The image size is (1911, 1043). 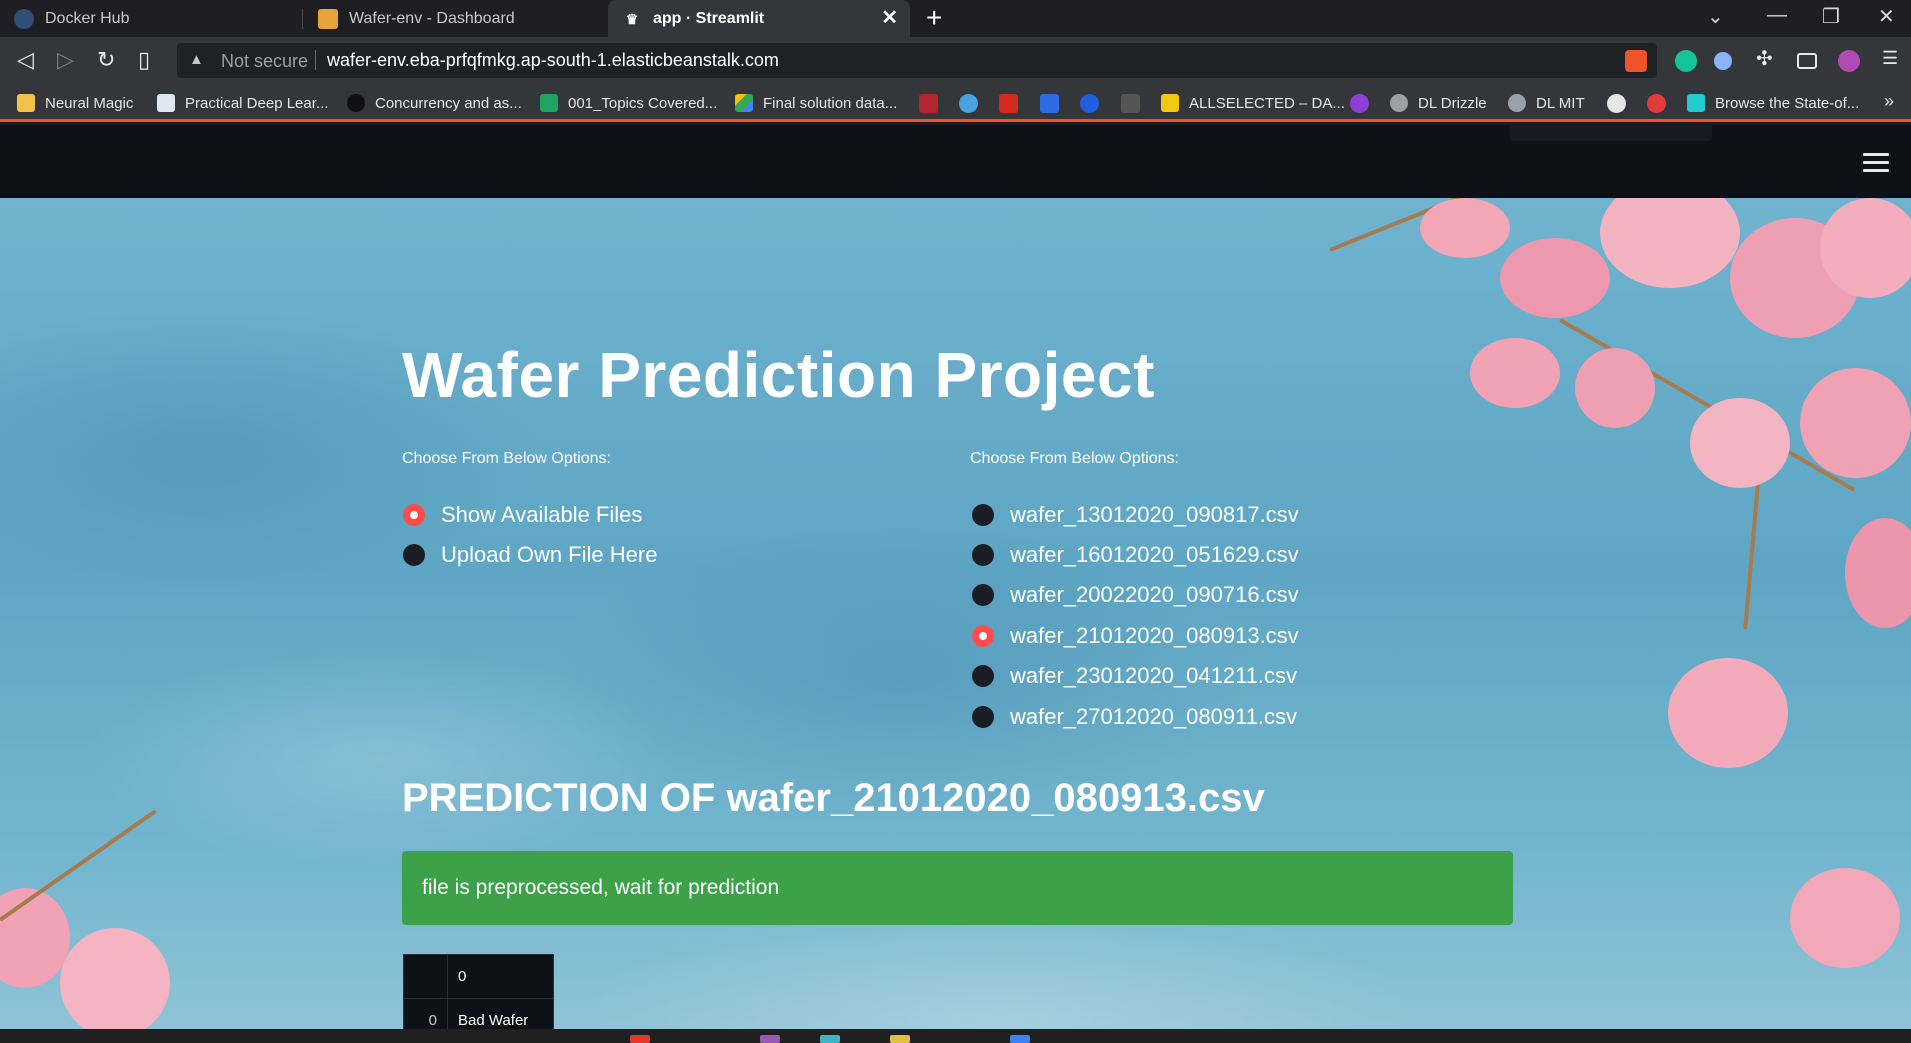 I want to click on radio-upload-own-file: Upload Own File Here, so click(x=530, y=555).